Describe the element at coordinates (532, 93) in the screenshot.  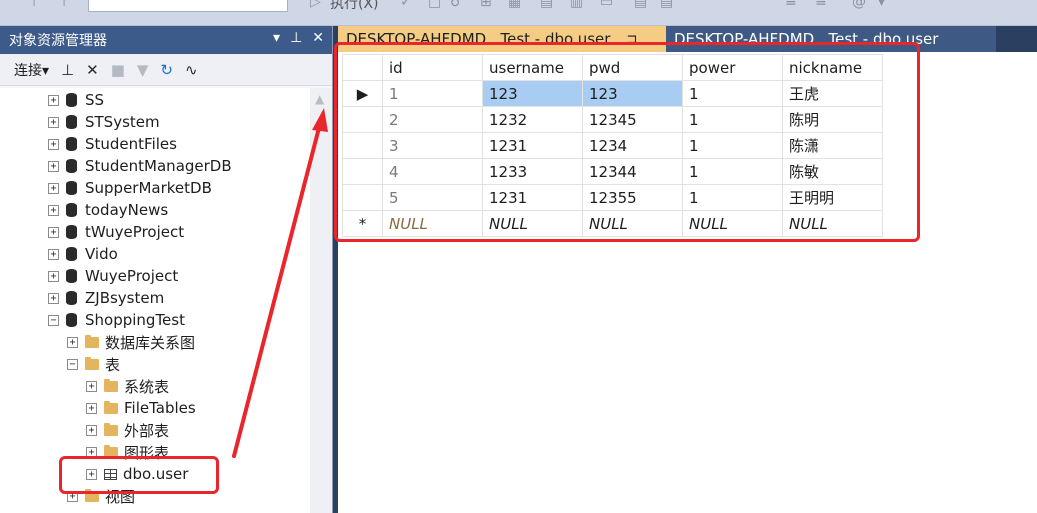
I see `grid-cell-username: 123` at that location.